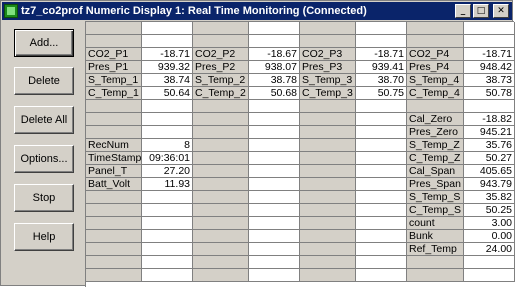 The height and width of the screenshot is (298, 518). Describe the element at coordinates (44, 198) in the screenshot. I see `stop-button: Stop` at that location.